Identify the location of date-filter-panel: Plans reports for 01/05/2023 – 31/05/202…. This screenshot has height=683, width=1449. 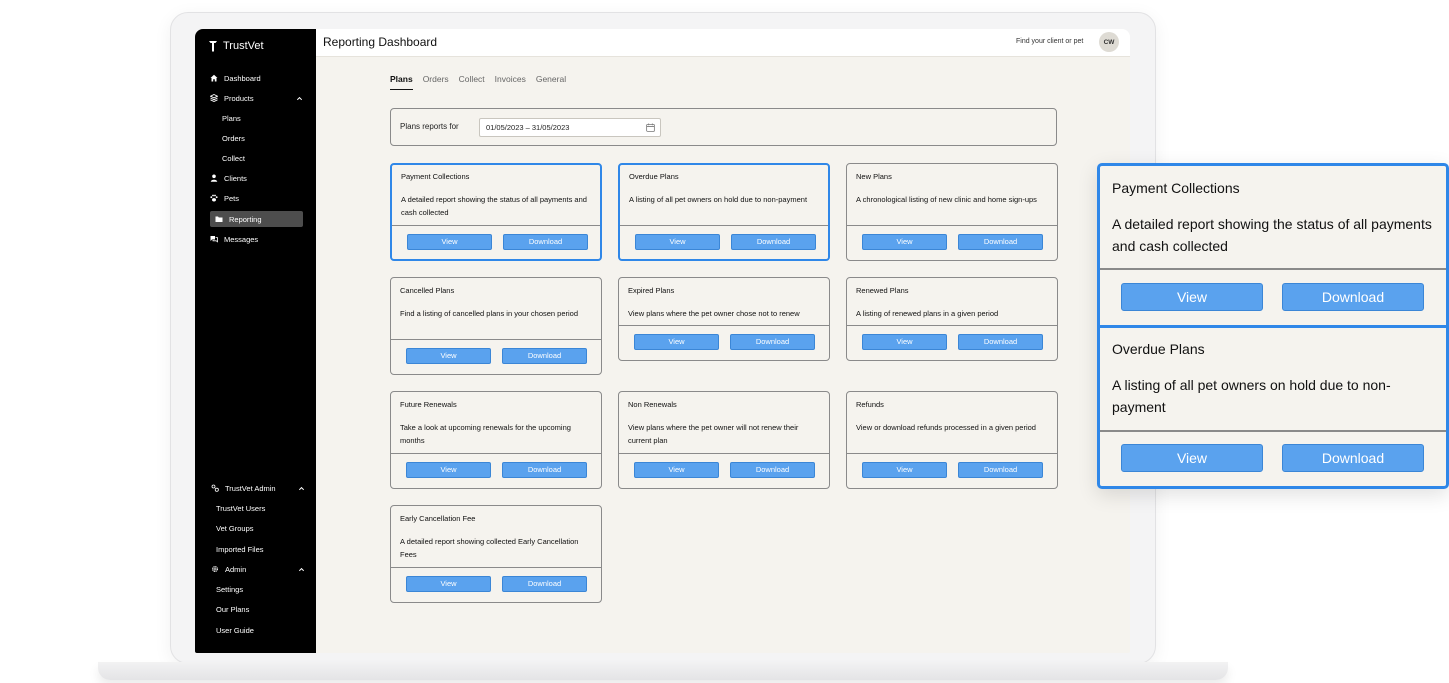
(723, 127).